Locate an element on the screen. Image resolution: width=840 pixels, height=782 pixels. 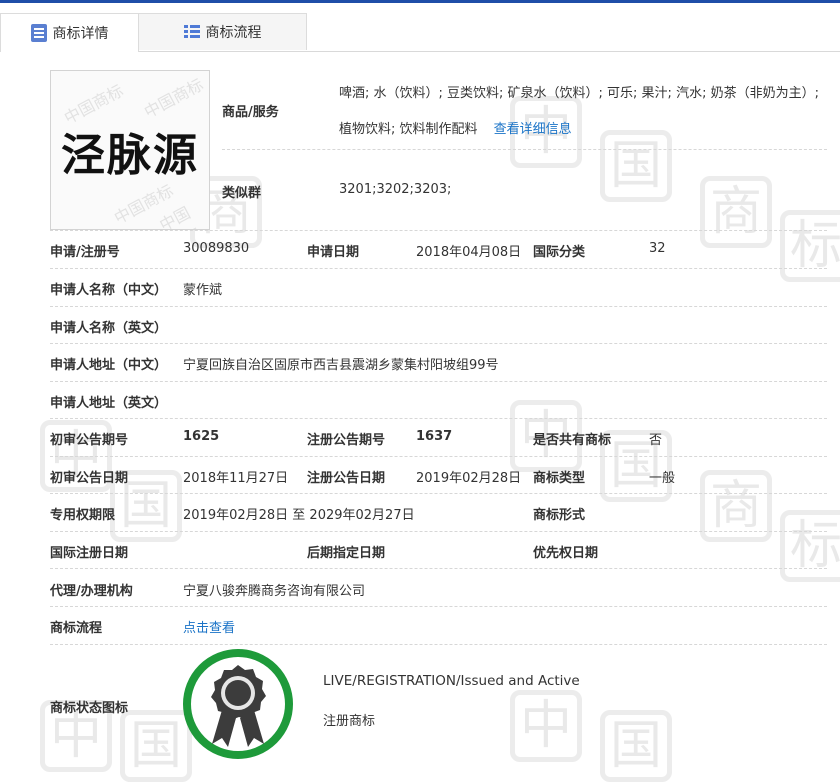
exclusive-period-value: 2019年02月28日 至 2029年02月27日 is located at coordinates (299, 515).